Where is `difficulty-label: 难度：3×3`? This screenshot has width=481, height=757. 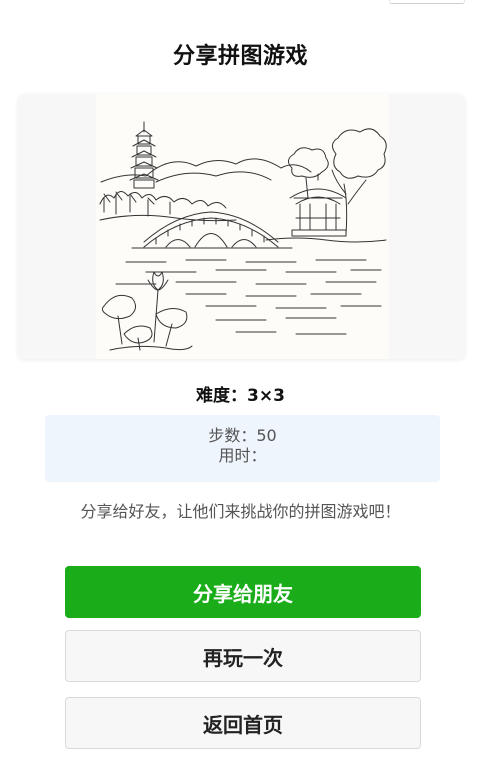 difficulty-label: 难度：3×3 is located at coordinates (240, 396).